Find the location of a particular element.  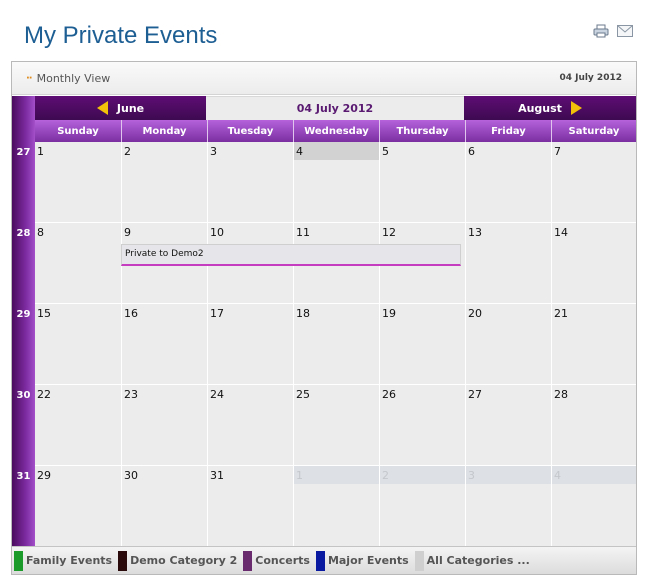

day-cell: 7 is located at coordinates (593, 182).